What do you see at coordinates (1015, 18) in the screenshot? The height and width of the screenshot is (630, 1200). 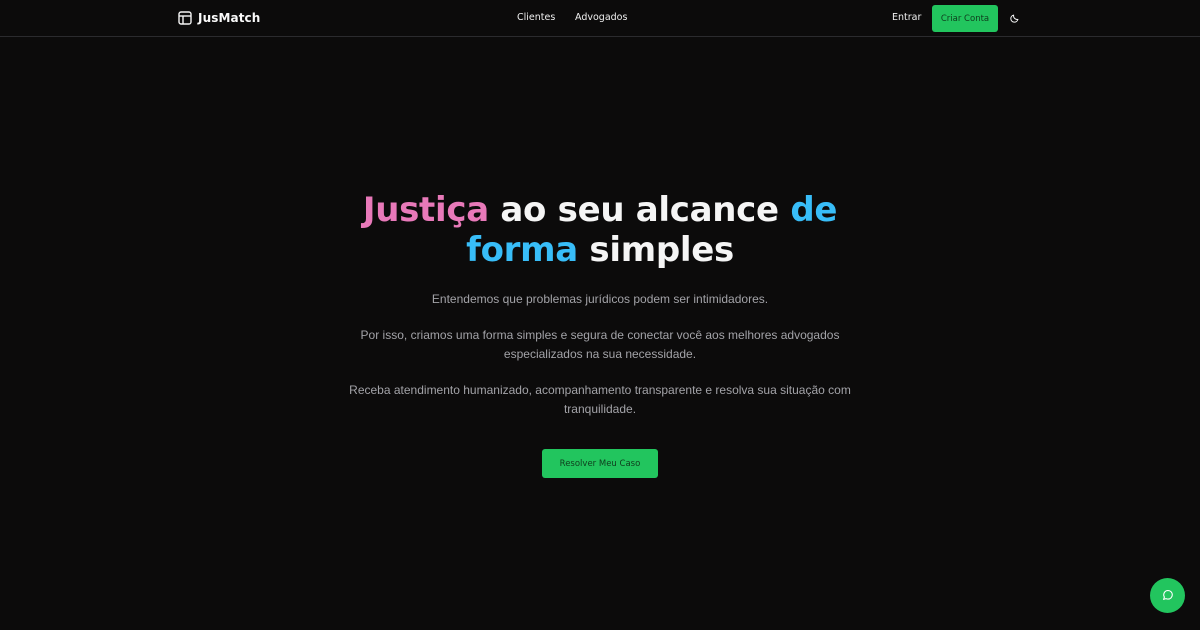 I see `moon-icon` at bounding box center [1015, 18].